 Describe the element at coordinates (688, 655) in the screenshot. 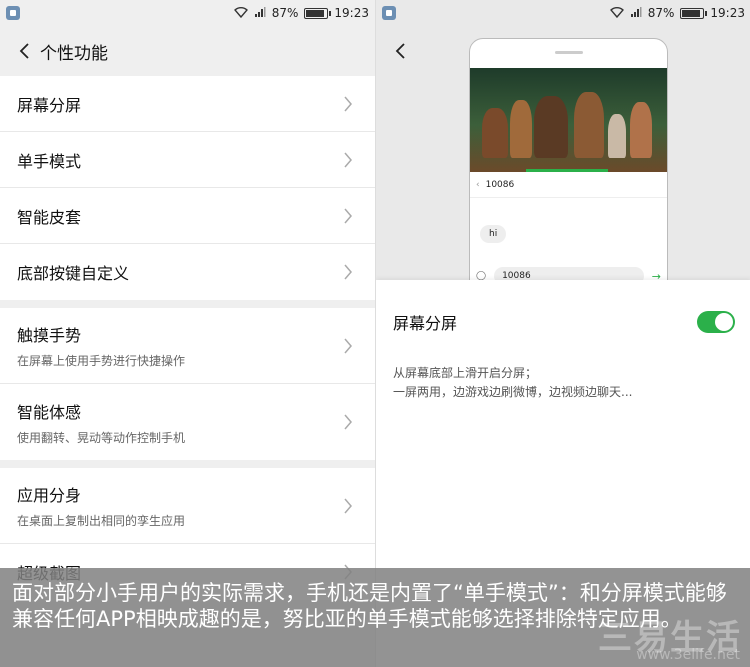

I see `watermark-url: www.3elife.net` at that location.